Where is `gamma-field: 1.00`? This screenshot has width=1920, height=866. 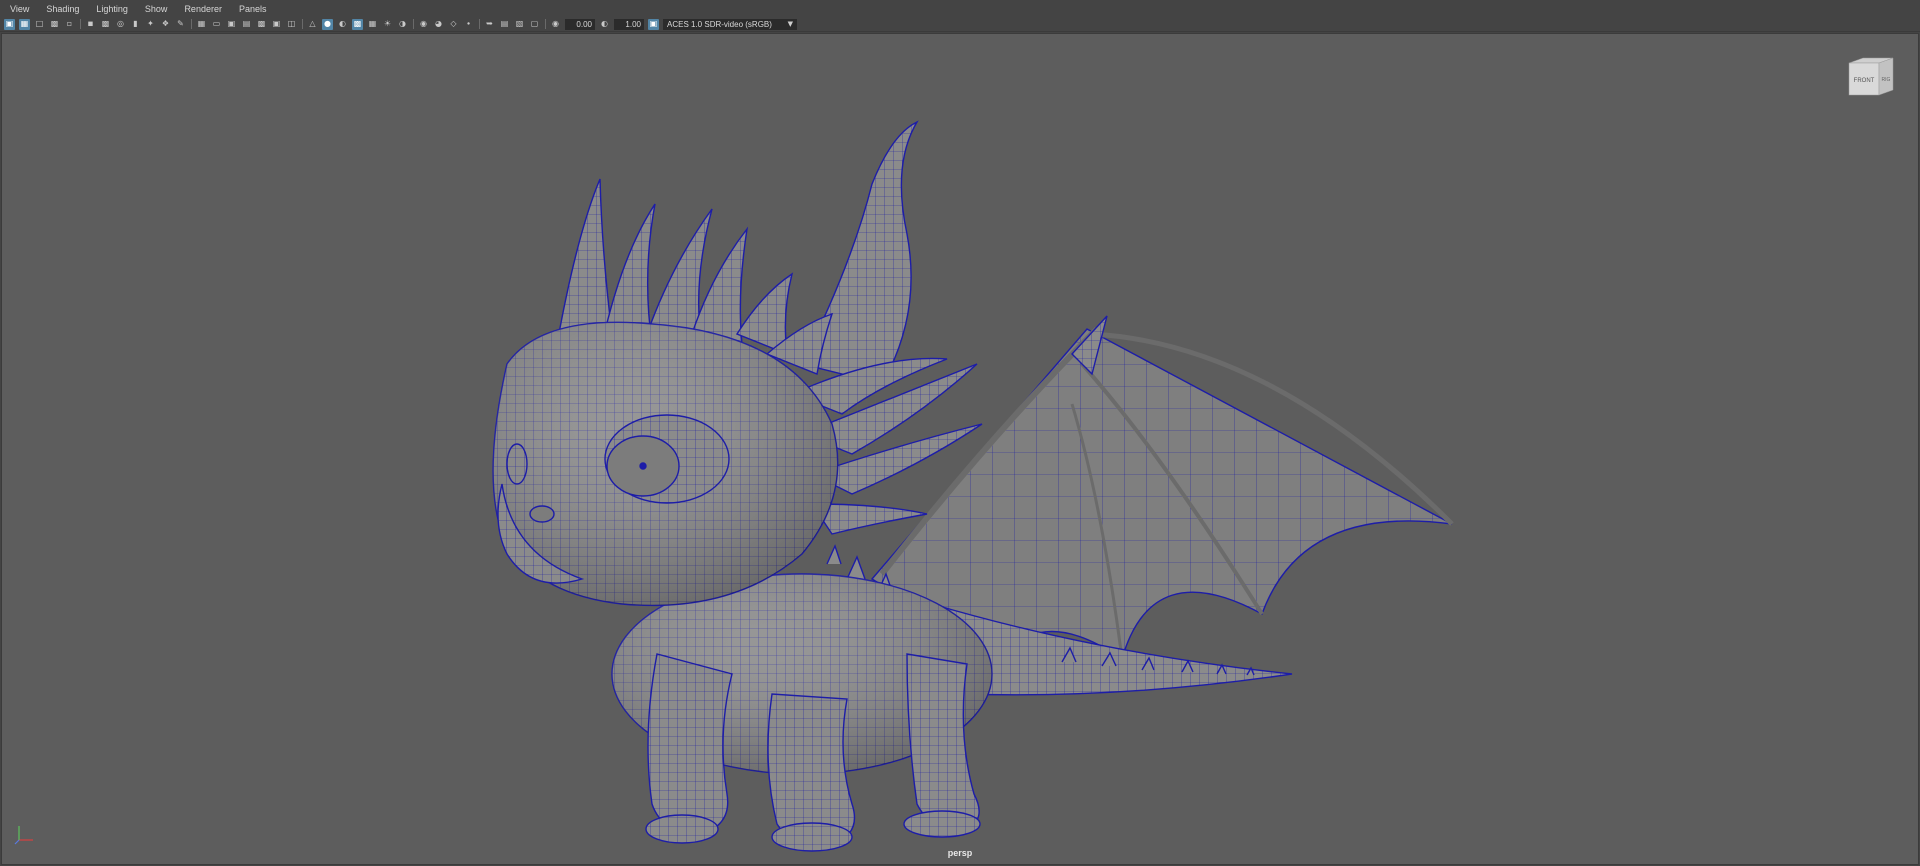
gamma-field: 1.00 is located at coordinates (629, 24).